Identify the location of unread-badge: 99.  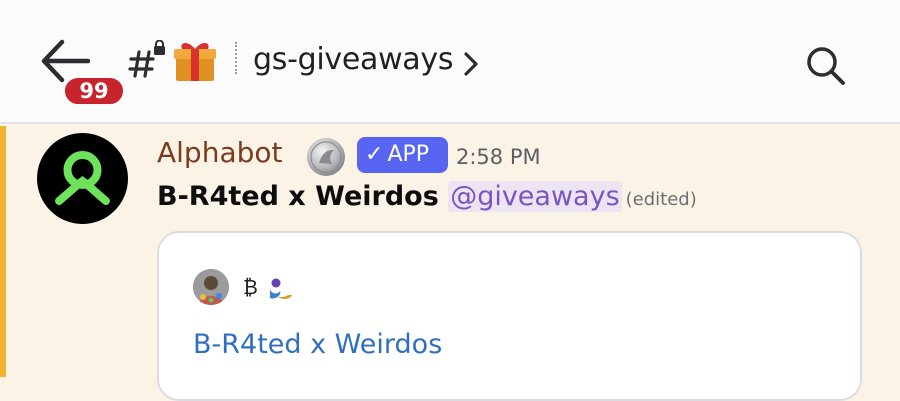
(94, 91).